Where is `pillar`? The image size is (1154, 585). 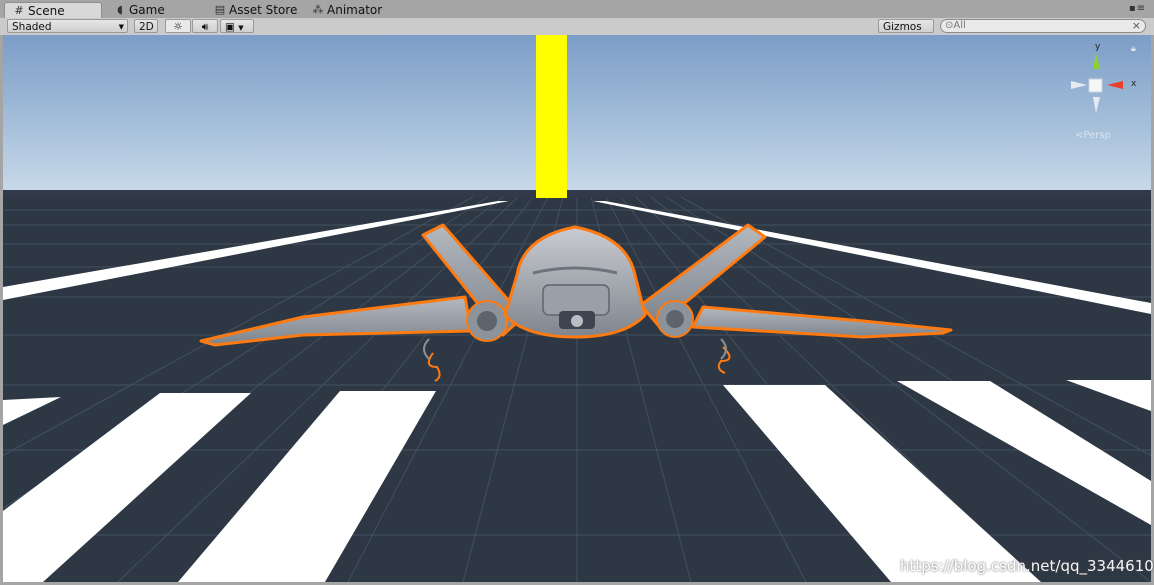
pillar is located at coordinates (551, 116).